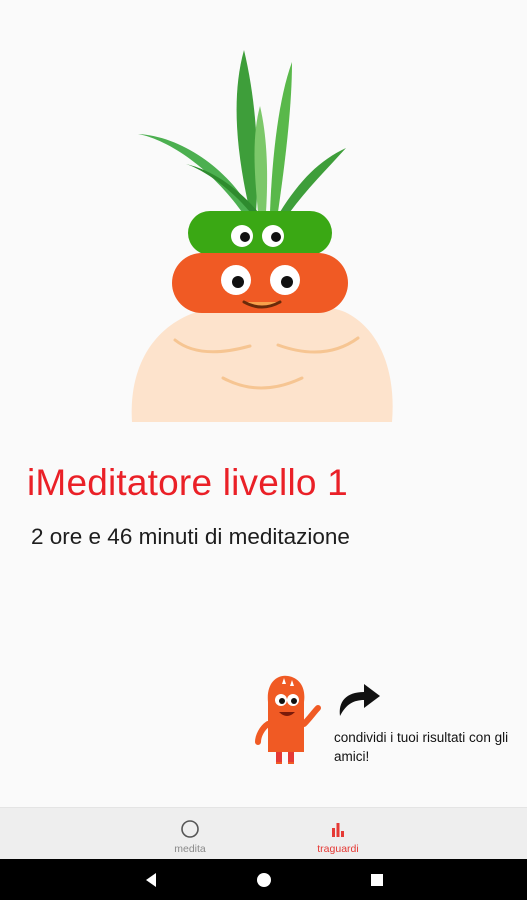 This screenshot has height=900, width=527. I want to click on nav-item-traguardi: traguardi, so click(338, 834).